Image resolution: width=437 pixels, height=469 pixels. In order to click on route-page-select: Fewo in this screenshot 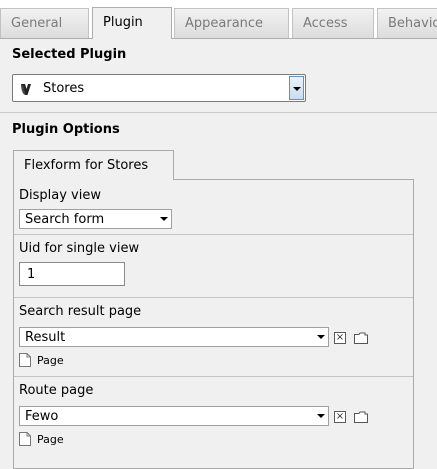, I will do `click(174, 416)`.